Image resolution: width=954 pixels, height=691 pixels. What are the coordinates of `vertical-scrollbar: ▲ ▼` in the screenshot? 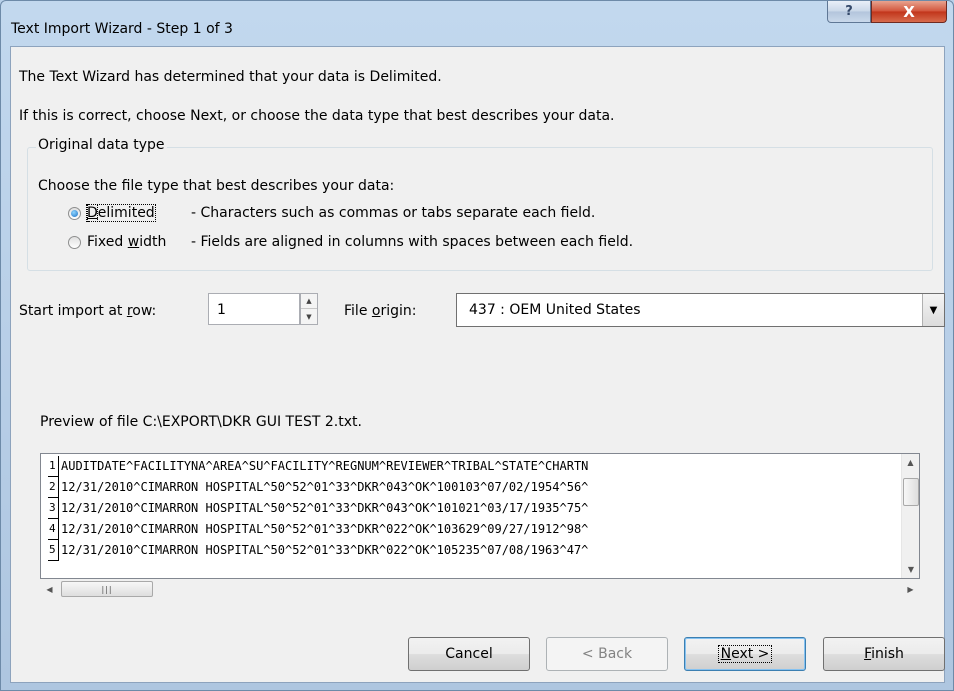 It's located at (910, 516).